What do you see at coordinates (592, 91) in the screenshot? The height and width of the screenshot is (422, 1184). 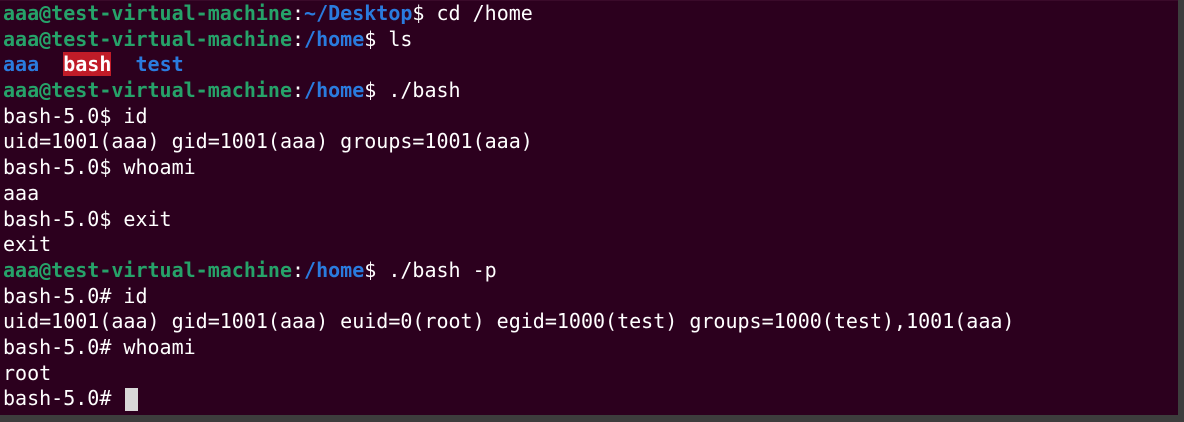 I see `terminal-line: aaa@test-virtual-machine:/home$ ./bash` at bounding box center [592, 91].